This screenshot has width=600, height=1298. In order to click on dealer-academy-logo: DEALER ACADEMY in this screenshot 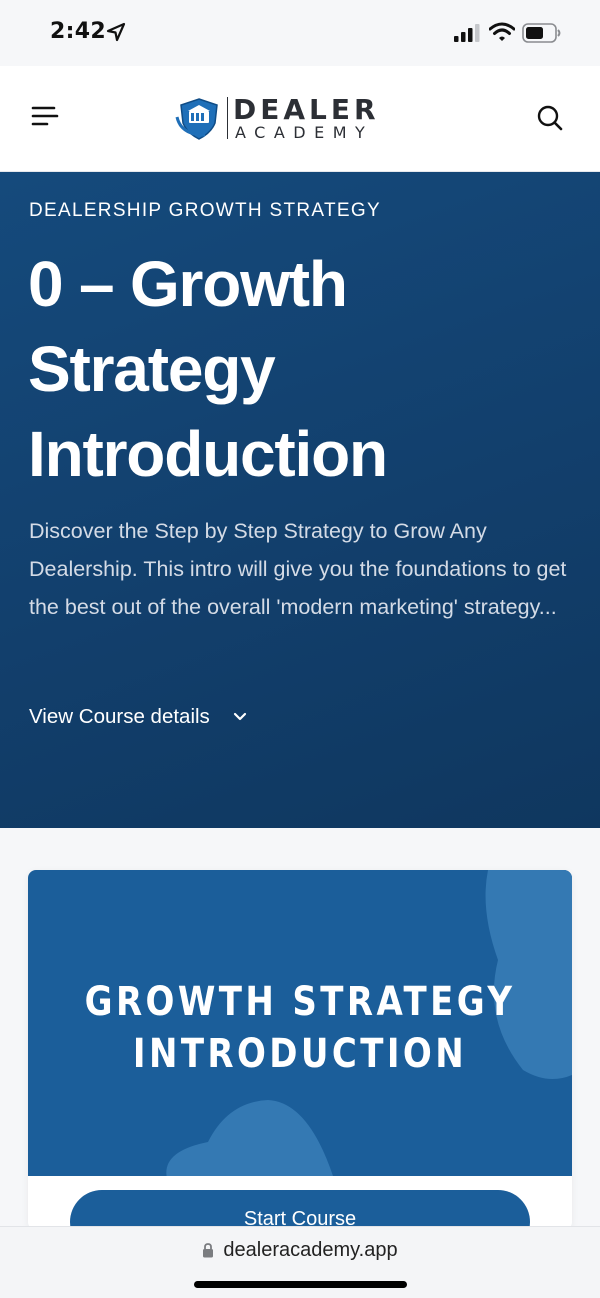, I will do `click(300, 119)`.